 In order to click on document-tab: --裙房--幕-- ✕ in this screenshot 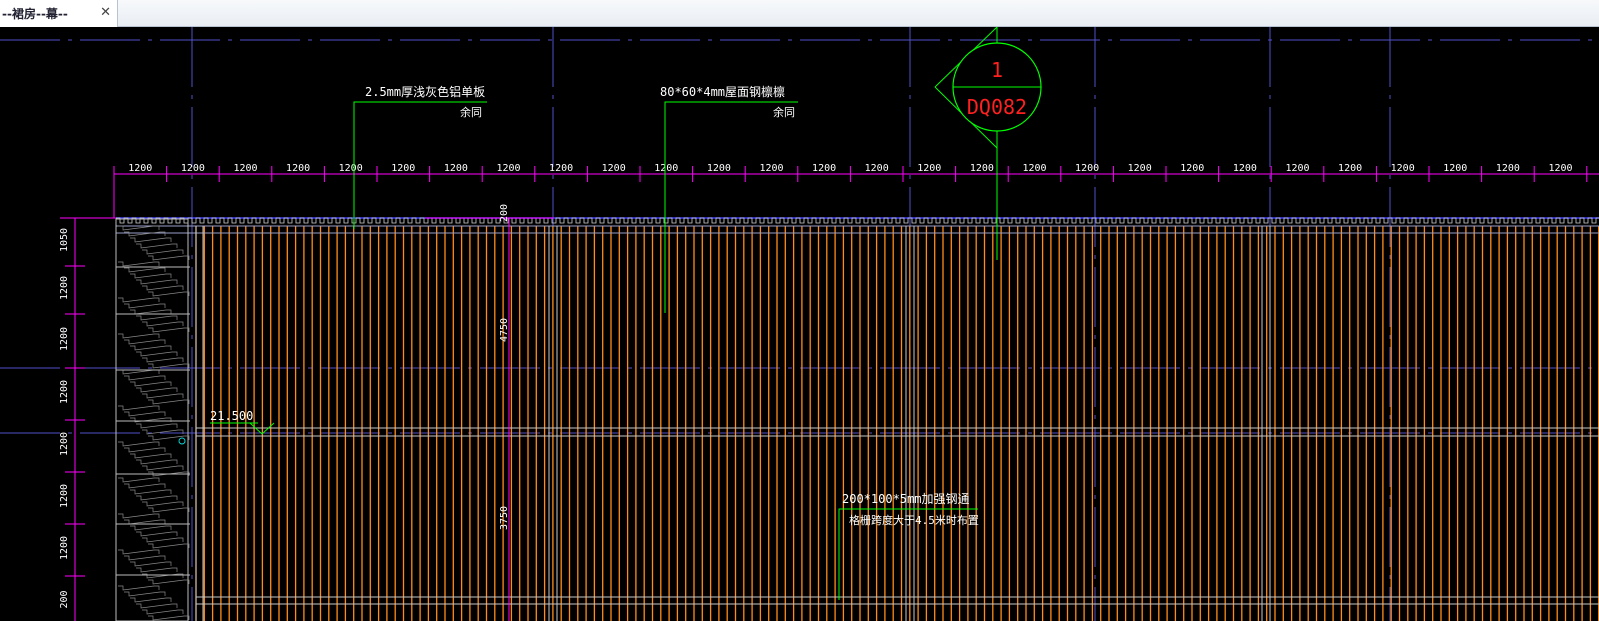, I will do `click(59, 13)`.